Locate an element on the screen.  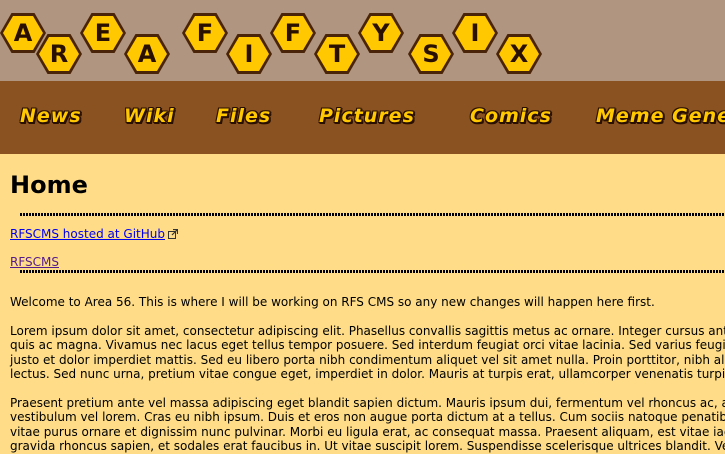
github-link-row: RFSCMS hosted at GitHub is located at coordinates (94, 232).